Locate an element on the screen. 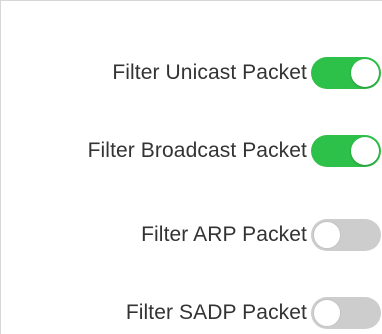 The width and height of the screenshot is (382, 334). filter-row-unicast: Filter Unicast Packet is located at coordinates (191, 73).